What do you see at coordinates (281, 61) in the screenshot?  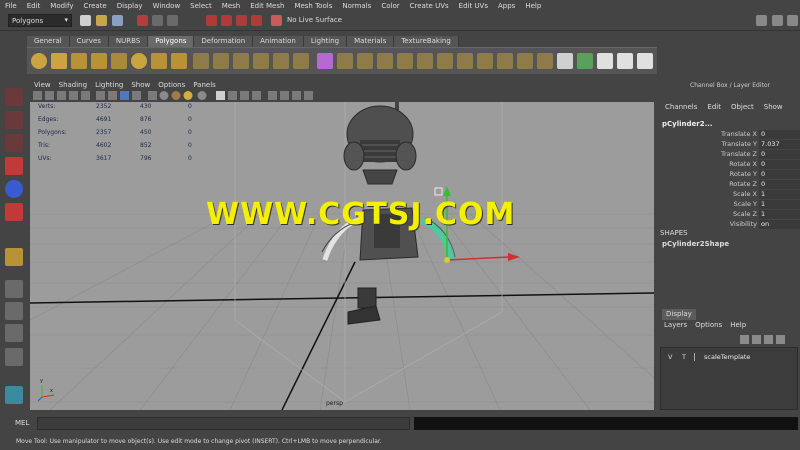 I see `smooth-icon` at bounding box center [281, 61].